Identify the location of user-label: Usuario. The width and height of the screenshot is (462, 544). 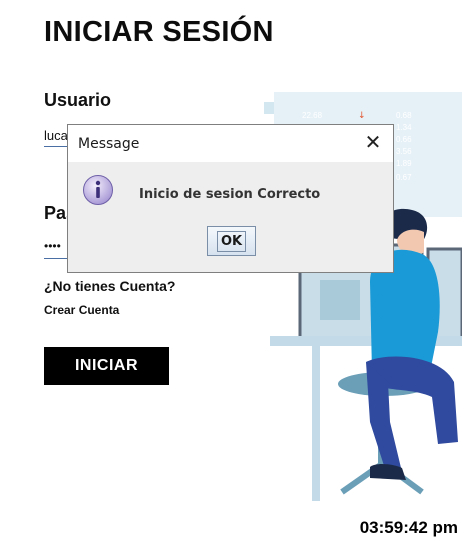
(78, 100).